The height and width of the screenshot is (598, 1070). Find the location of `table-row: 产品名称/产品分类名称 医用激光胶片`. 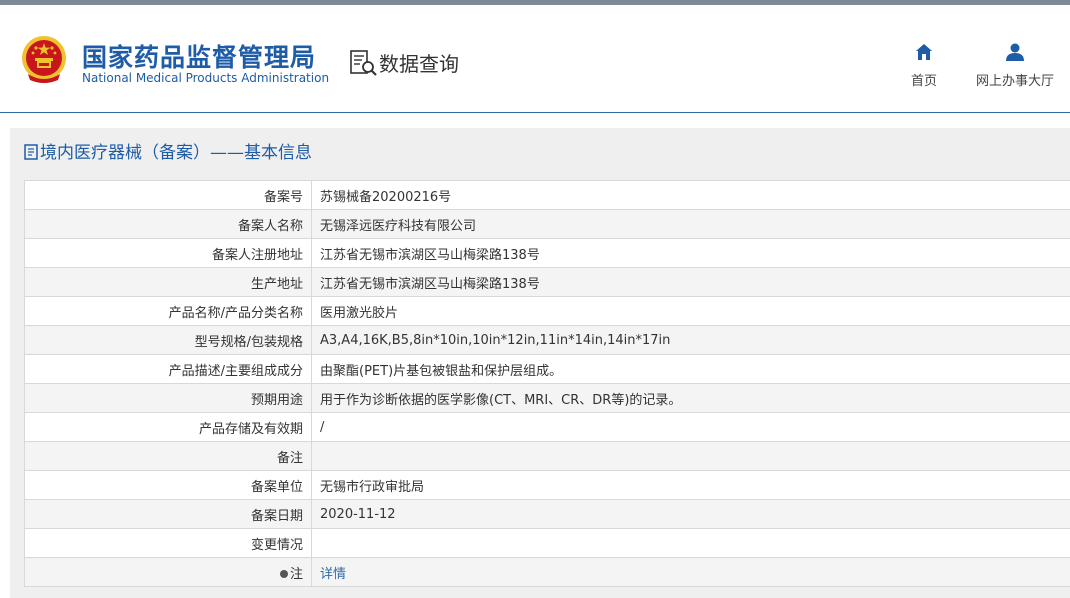

table-row: 产品名称/产品分类名称 医用激光胶片 is located at coordinates (547, 311).